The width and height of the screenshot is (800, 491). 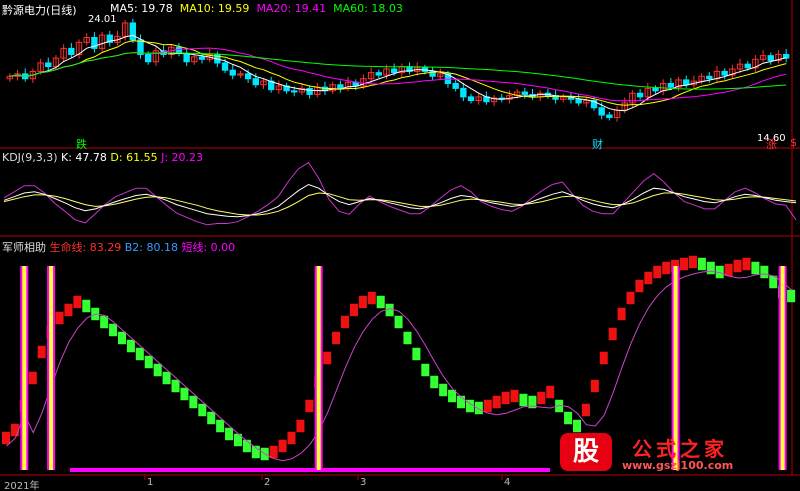 What do you see at coordinates (134, 157) in the screenshot?
I see `kdj-d: D: 61.55` at bounding box center [134, 157].